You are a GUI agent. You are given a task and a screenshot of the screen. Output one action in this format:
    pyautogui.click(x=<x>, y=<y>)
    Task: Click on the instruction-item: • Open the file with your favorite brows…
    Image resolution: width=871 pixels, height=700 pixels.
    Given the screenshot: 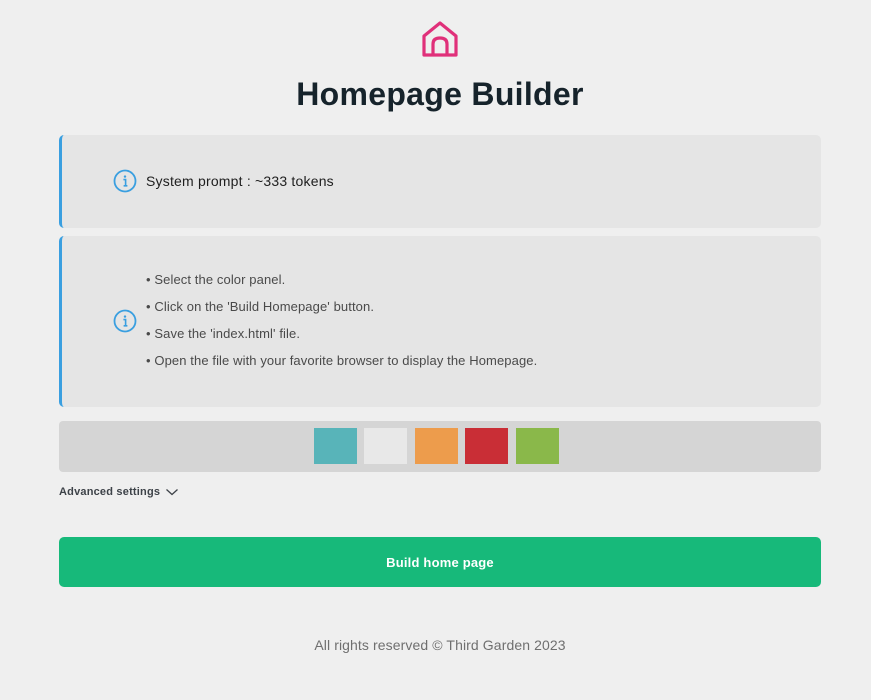 What is the action you would take?
    pyautogui.click(x=342, y=360)
    